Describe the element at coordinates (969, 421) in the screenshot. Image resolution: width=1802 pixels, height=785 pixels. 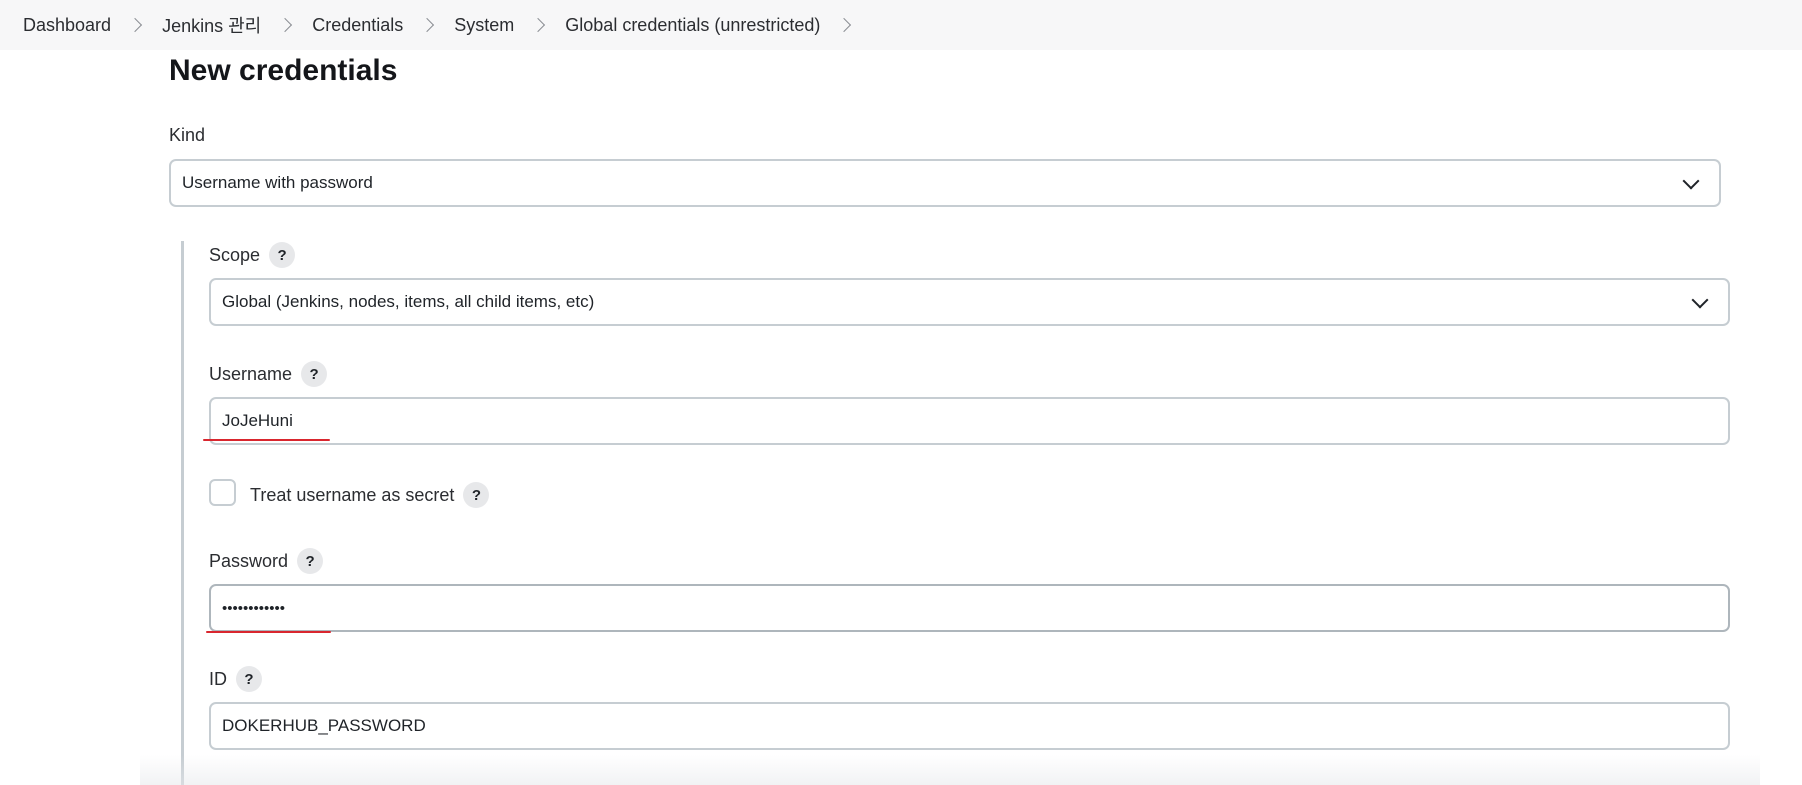
I see `username-input: JoJeHuni` at that location.